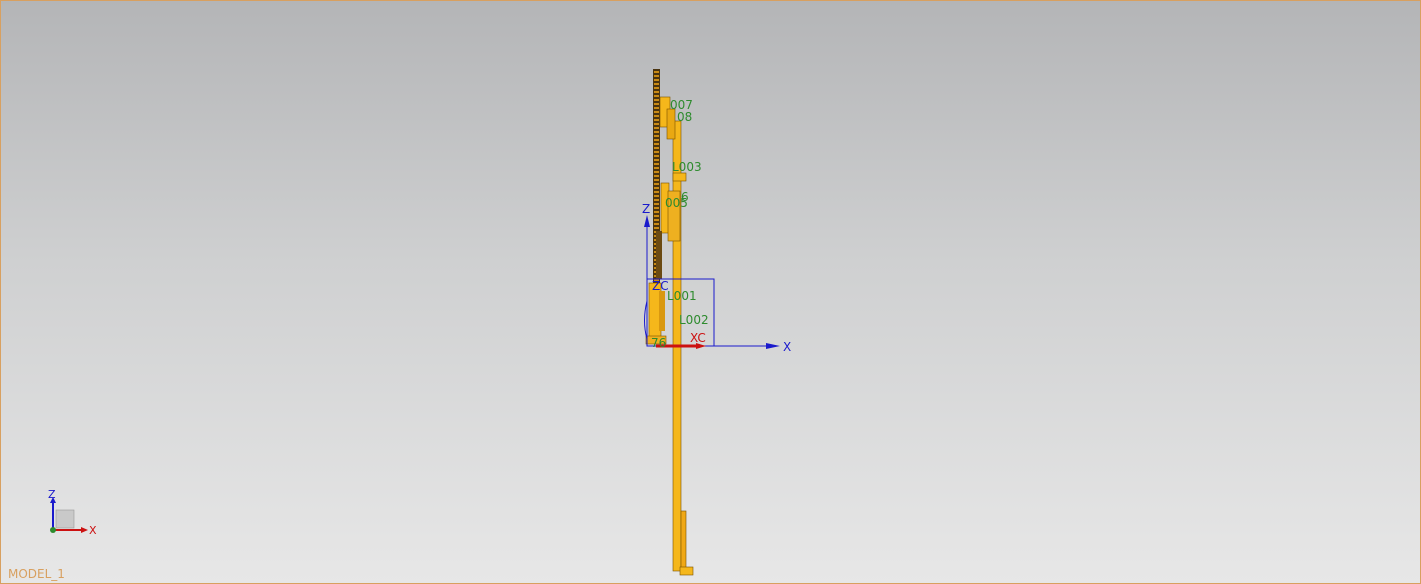 Image resolution: width=1421 pixels, height=584 pixels. What do you see at coordinates (646, 209) in the screenshot?
I see `wcs-z-label: Z` at bounding box center [646, 209].